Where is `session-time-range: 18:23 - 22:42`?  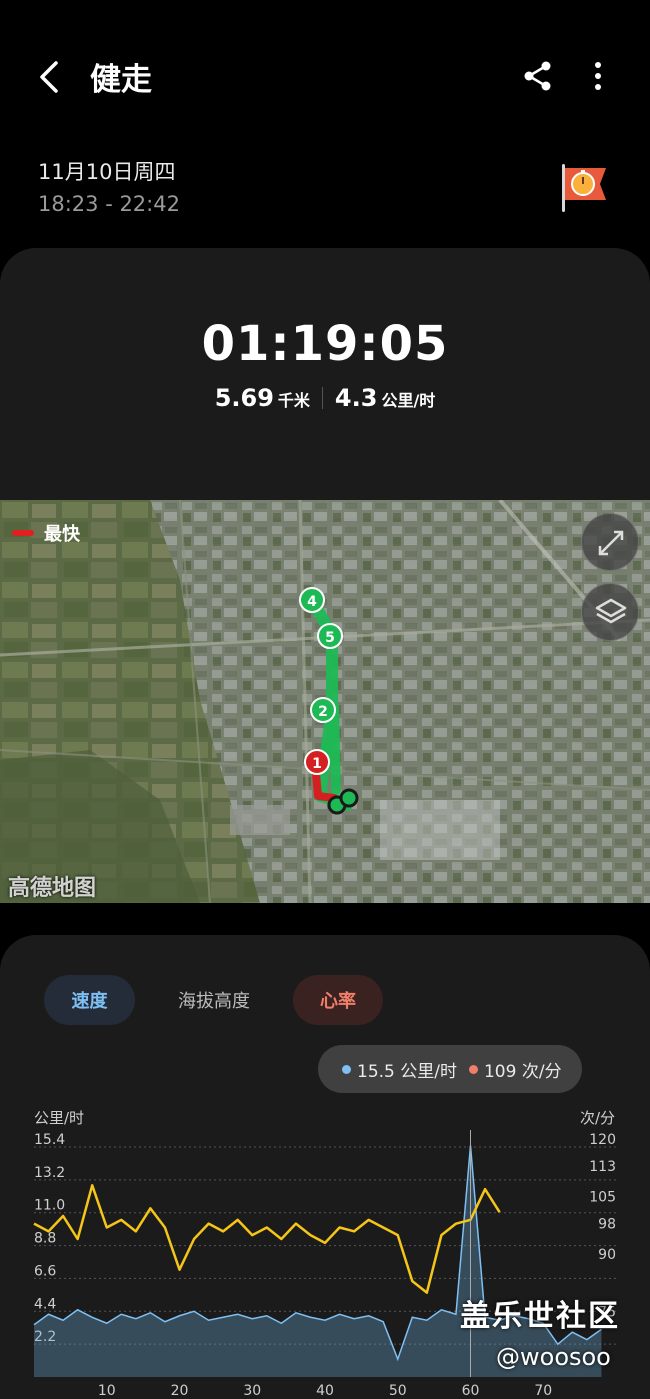
session-time-range: 18:23 - 22:42 is located at coordinates (109, 204).